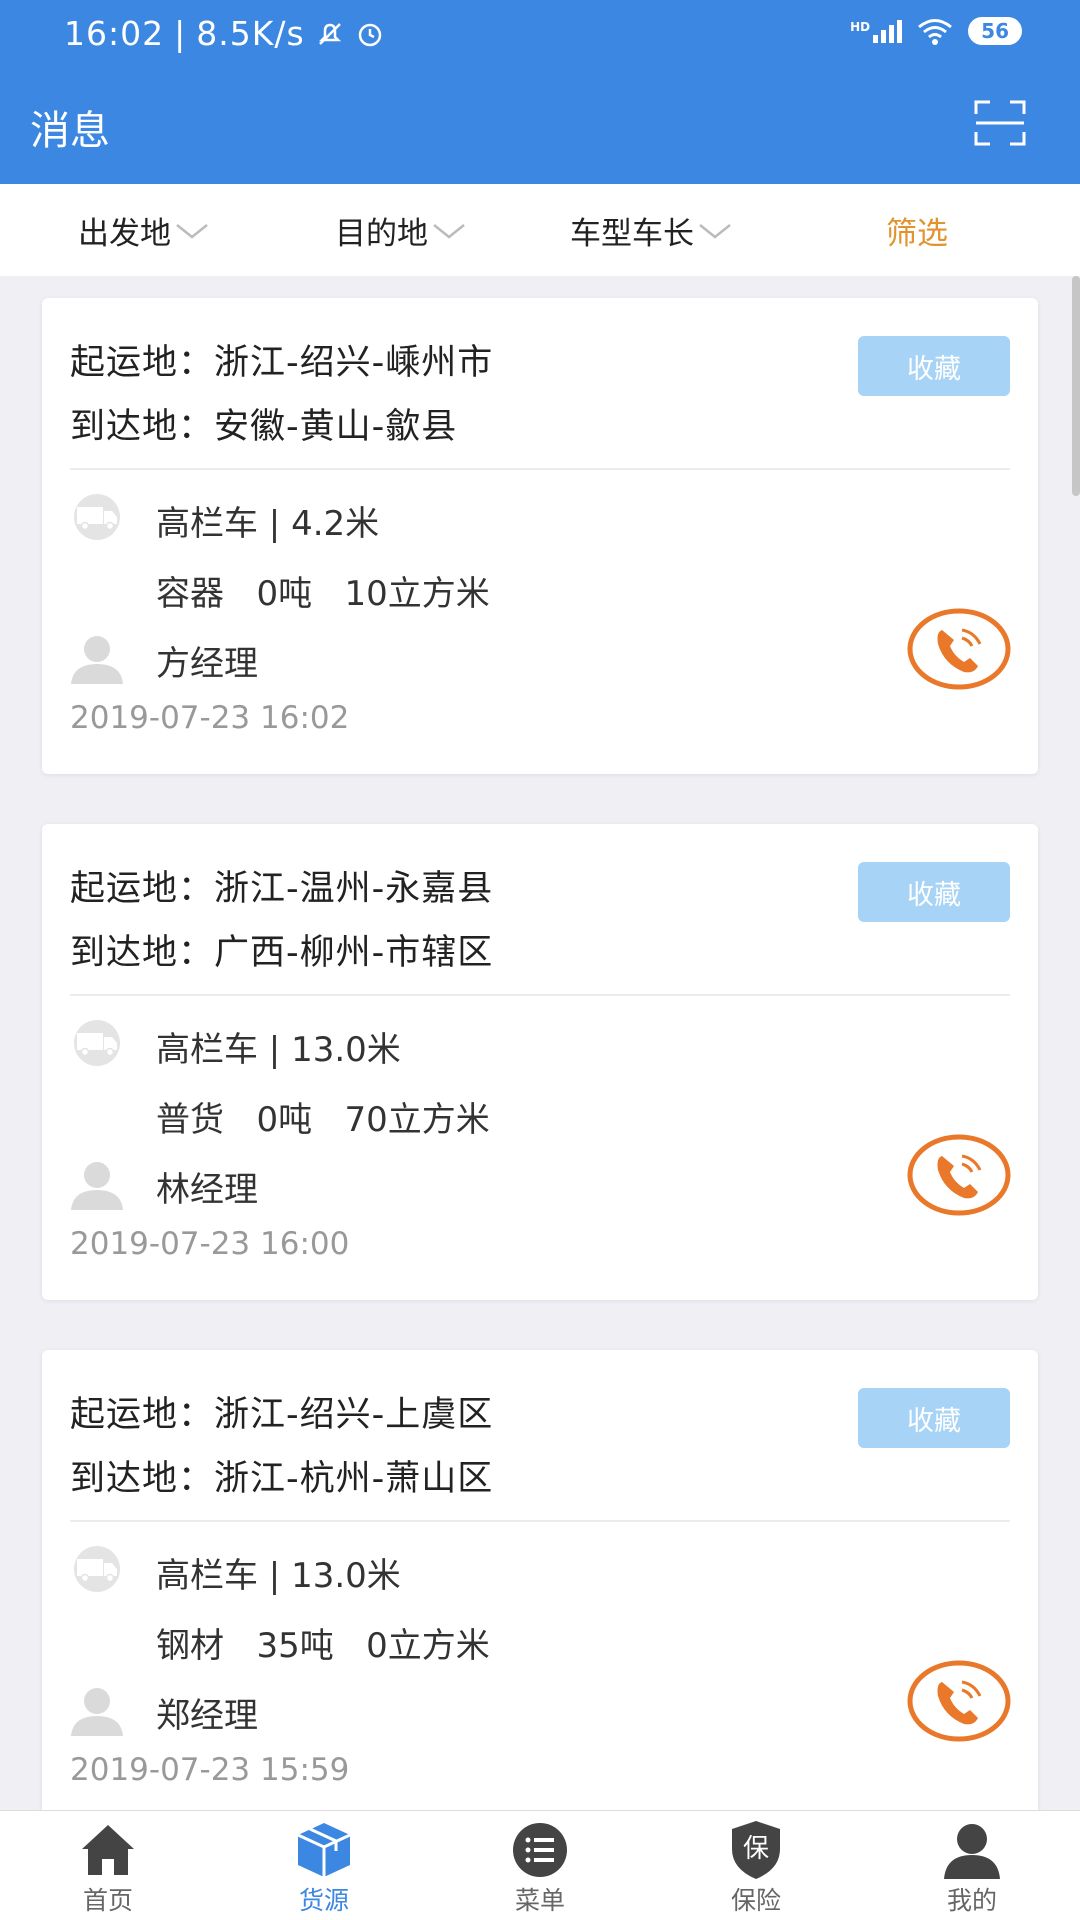 Image resolution: width=1080 pixels, height=1920 pixels. What do you see at coordinates (972, 1851) in the screenshot?
I see `user-icon` at bounding box center [972, 1851].